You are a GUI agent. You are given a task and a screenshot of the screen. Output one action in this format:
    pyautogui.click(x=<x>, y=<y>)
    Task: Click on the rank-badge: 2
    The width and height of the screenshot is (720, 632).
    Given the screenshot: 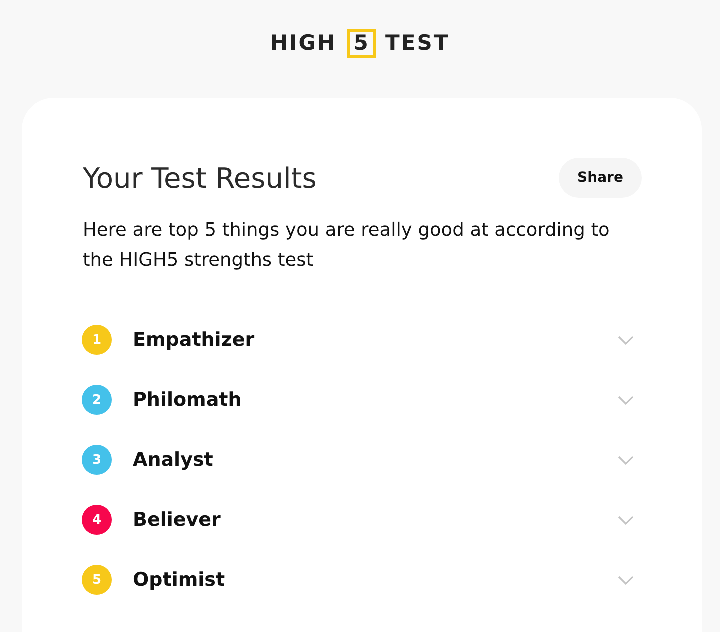 What is the action you would take?
    pyautogui.click(x=97, y=400)
    